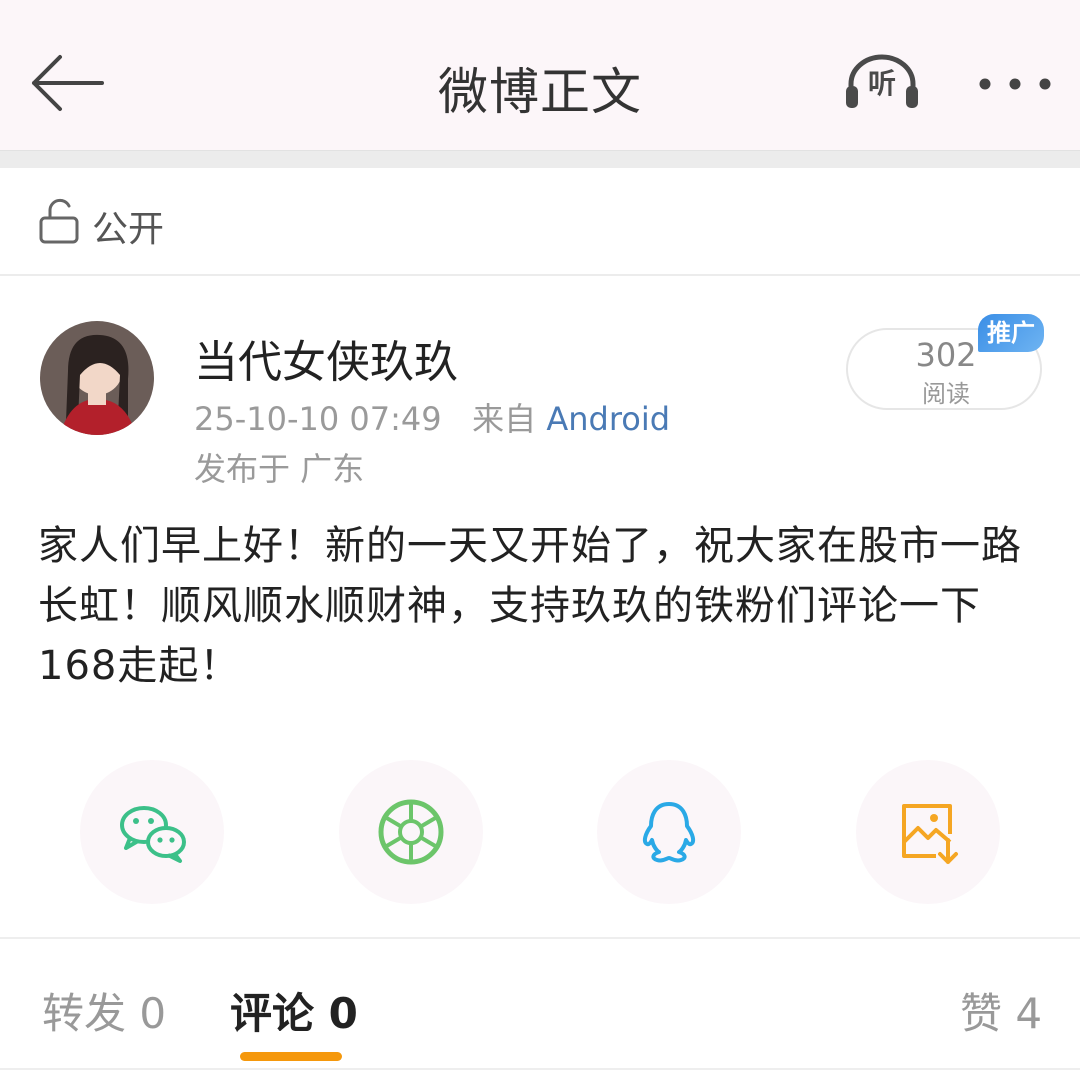  I want to click on section-divider, so click(540, 938).